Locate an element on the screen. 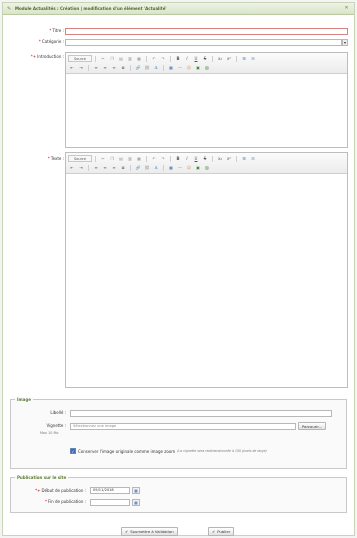 The image size is (357, 538). publication-legend: Publication sur le site is located at coordinates (42, 477).